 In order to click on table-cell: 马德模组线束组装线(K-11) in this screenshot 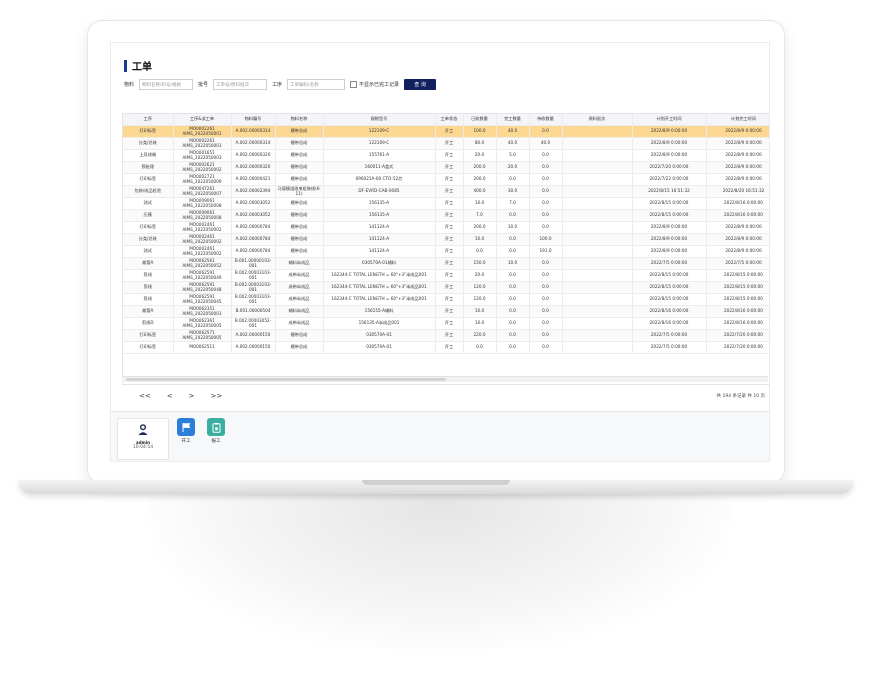, I will do `click(299, 191)`.